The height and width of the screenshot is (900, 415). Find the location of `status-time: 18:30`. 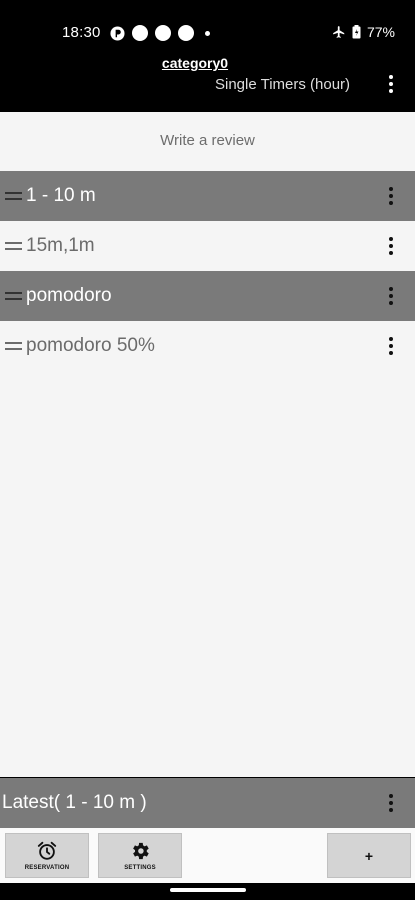

status-time: 18:30 is located at coordinates (81, 32).